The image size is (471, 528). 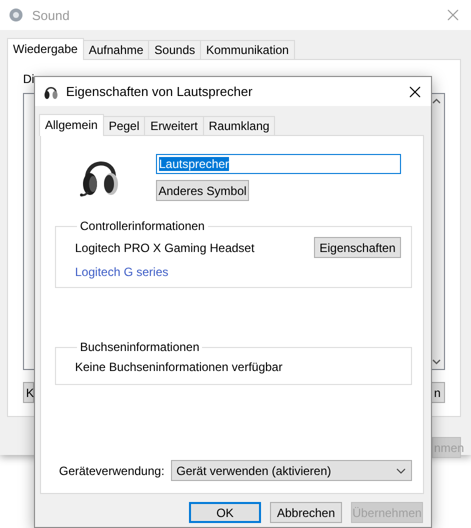 What do you see at coordinates (139, 347) in the screenshot?
I see `group-title: Buchseninformationen` at bounding box center [139, 347].